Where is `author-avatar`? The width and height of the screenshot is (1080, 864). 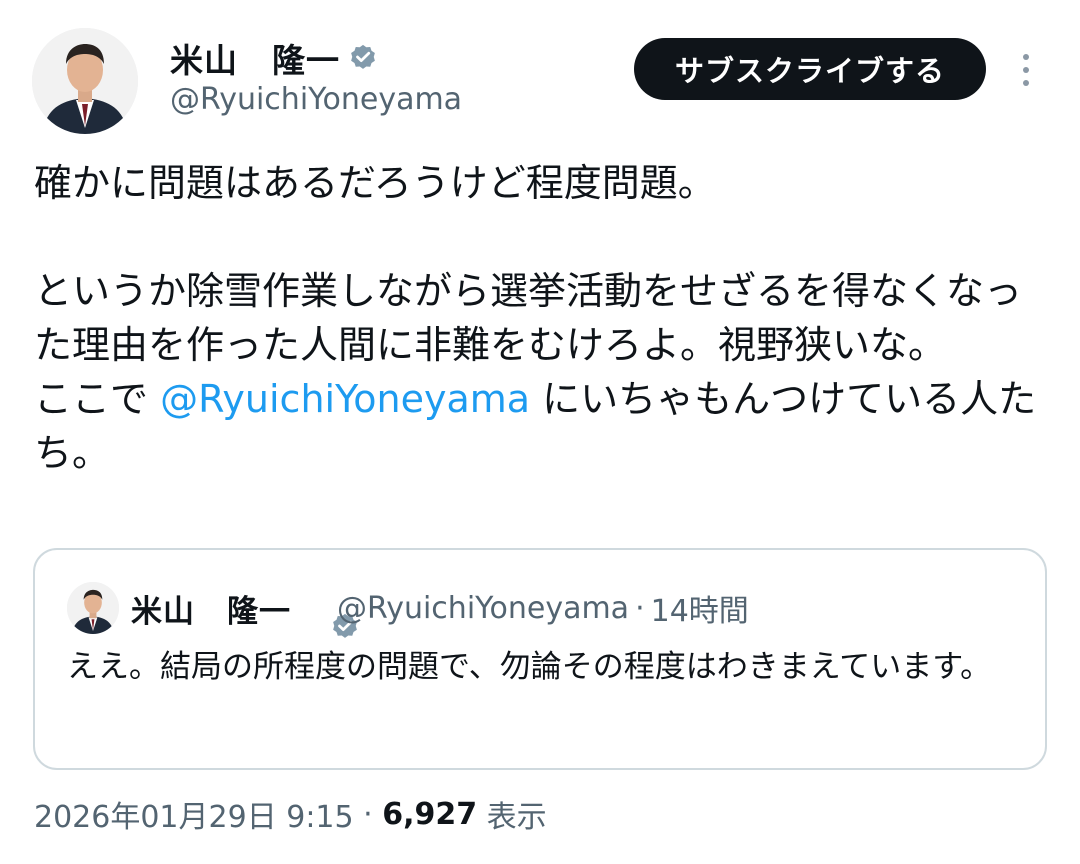
author-avatar is located at coordinates (85, 81).